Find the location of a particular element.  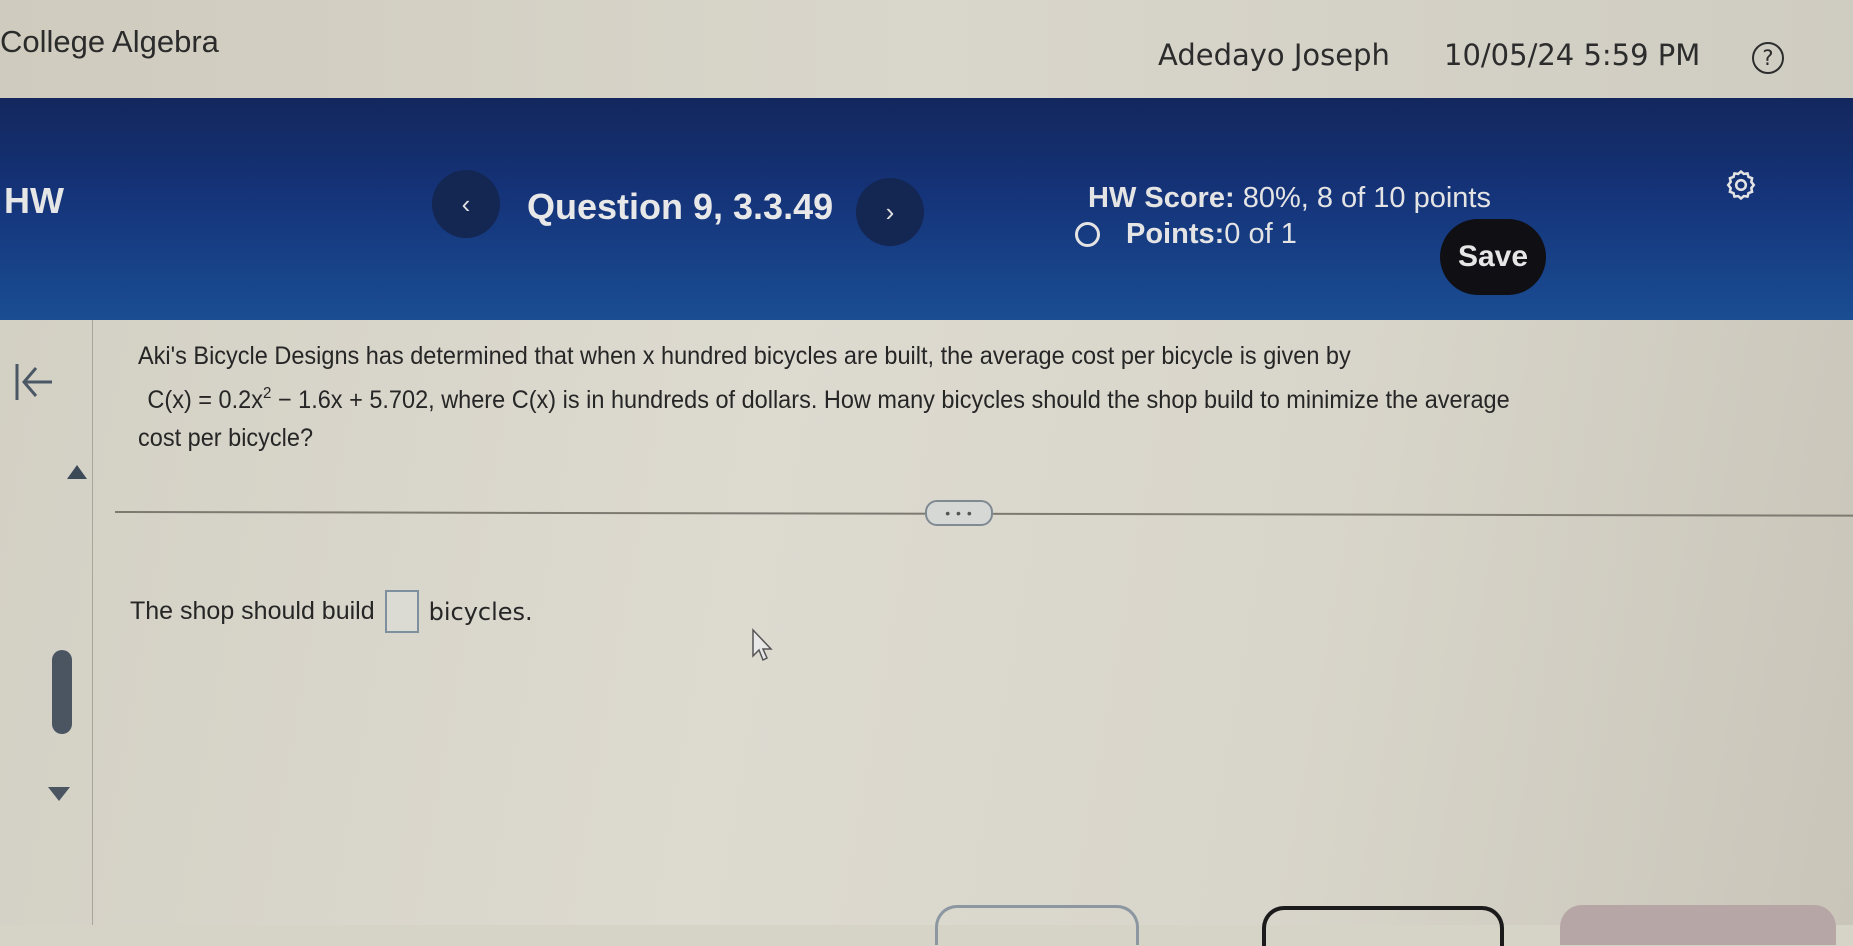

points-value: 0 of 1 is located at coordinates (1260, 234).